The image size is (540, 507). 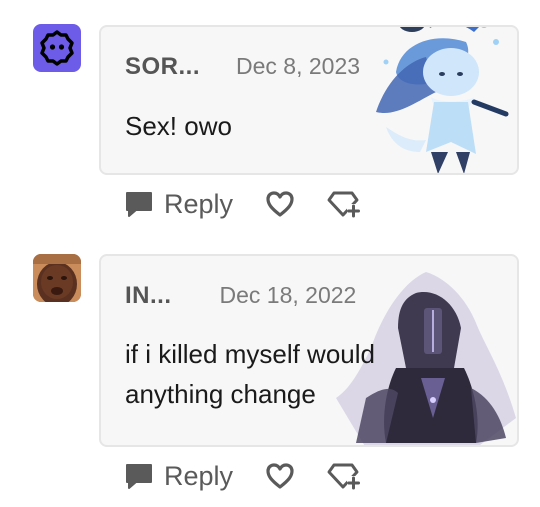 I want to click on comment-text: Sex! owo, so click(x=178, y=126).